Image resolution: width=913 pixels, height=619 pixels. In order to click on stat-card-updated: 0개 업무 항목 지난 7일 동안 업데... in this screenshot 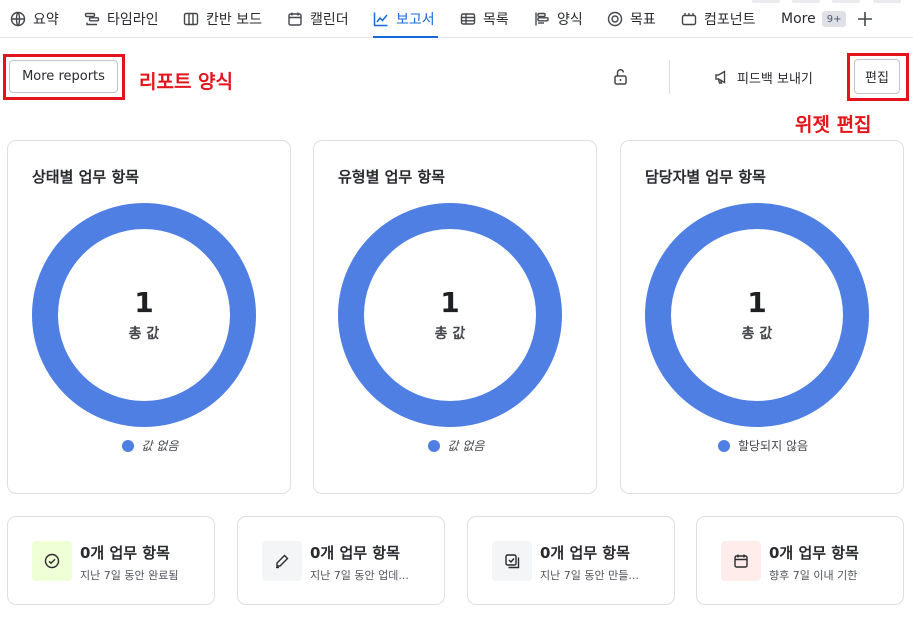, I will do `click(341, 560)`.